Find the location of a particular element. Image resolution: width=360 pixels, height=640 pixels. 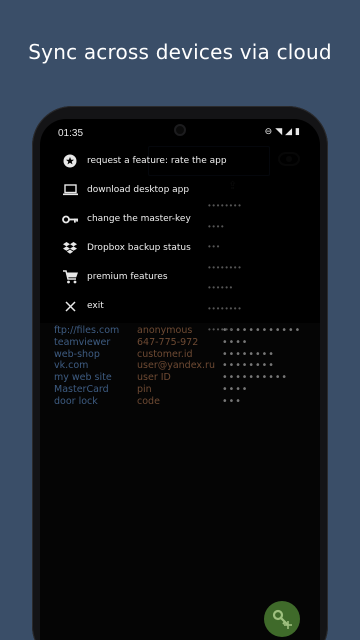

entry-name: web-shop is located at coordinates (77, 354).